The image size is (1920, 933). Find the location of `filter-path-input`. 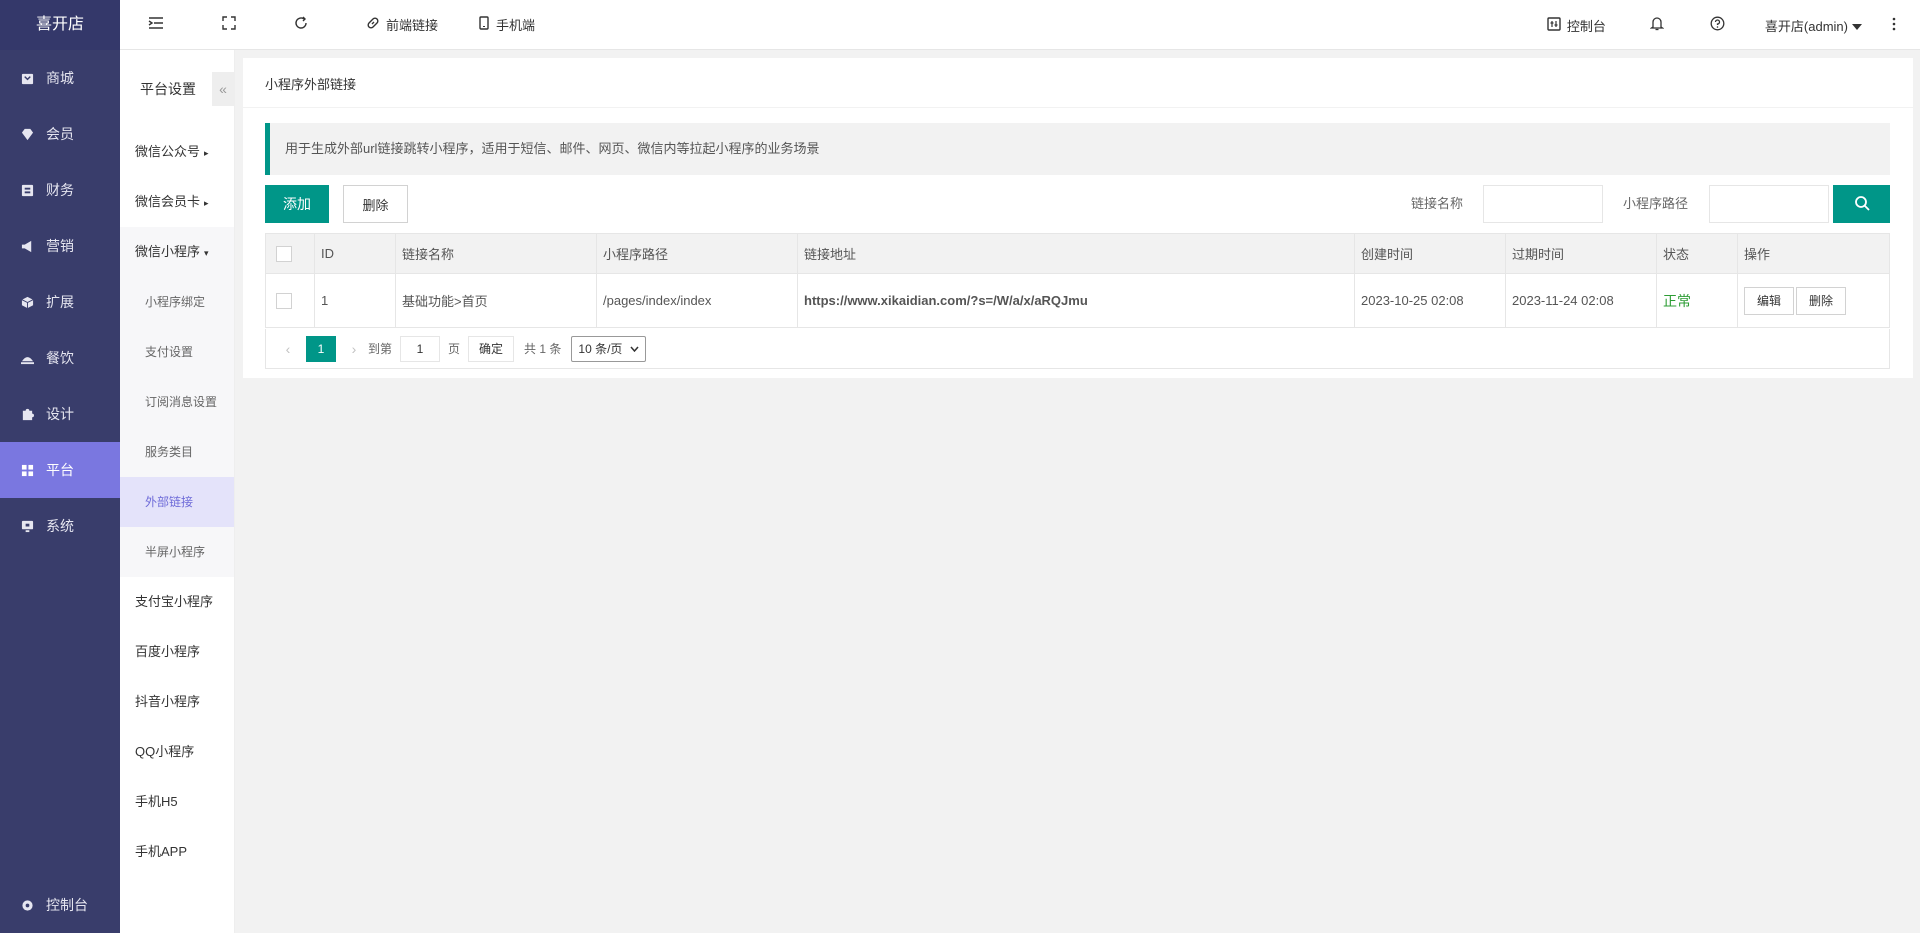

filter-path-input is located at coordinates (1769, 204).